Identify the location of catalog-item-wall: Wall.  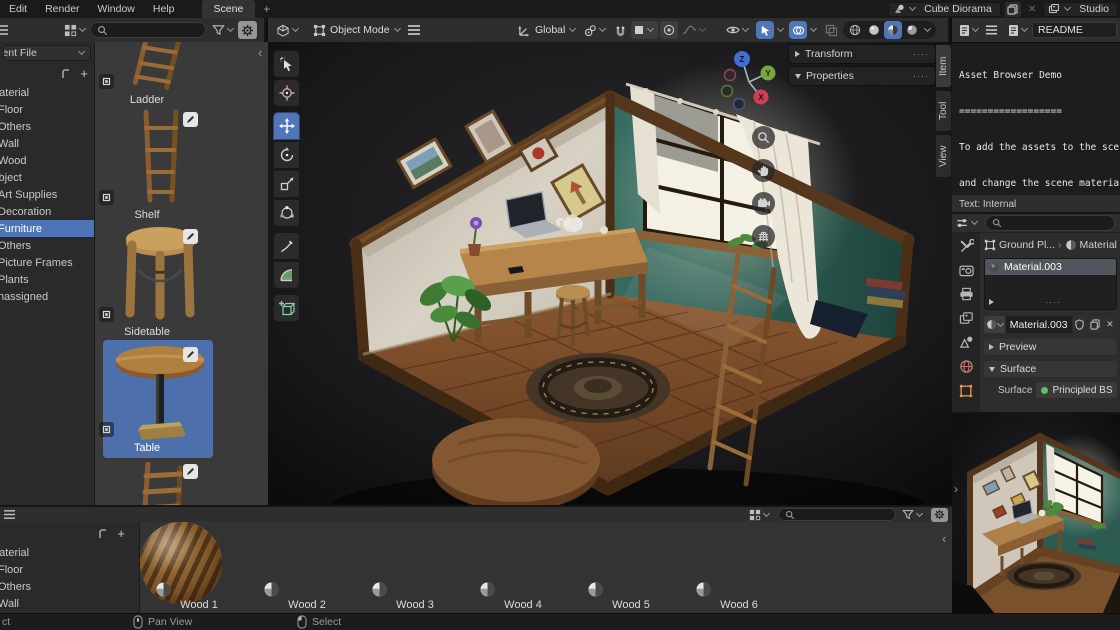
(69, 603).